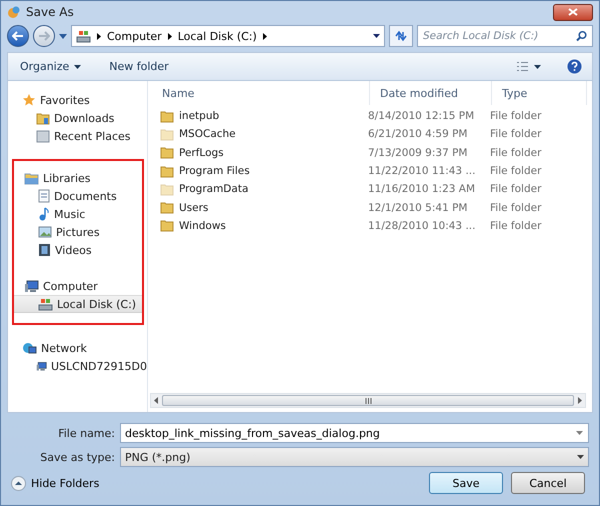  What do you see at coordinates (51, 66) in the screenshot?
I see `organize-button: Organize` at bounding box center [51, 66].